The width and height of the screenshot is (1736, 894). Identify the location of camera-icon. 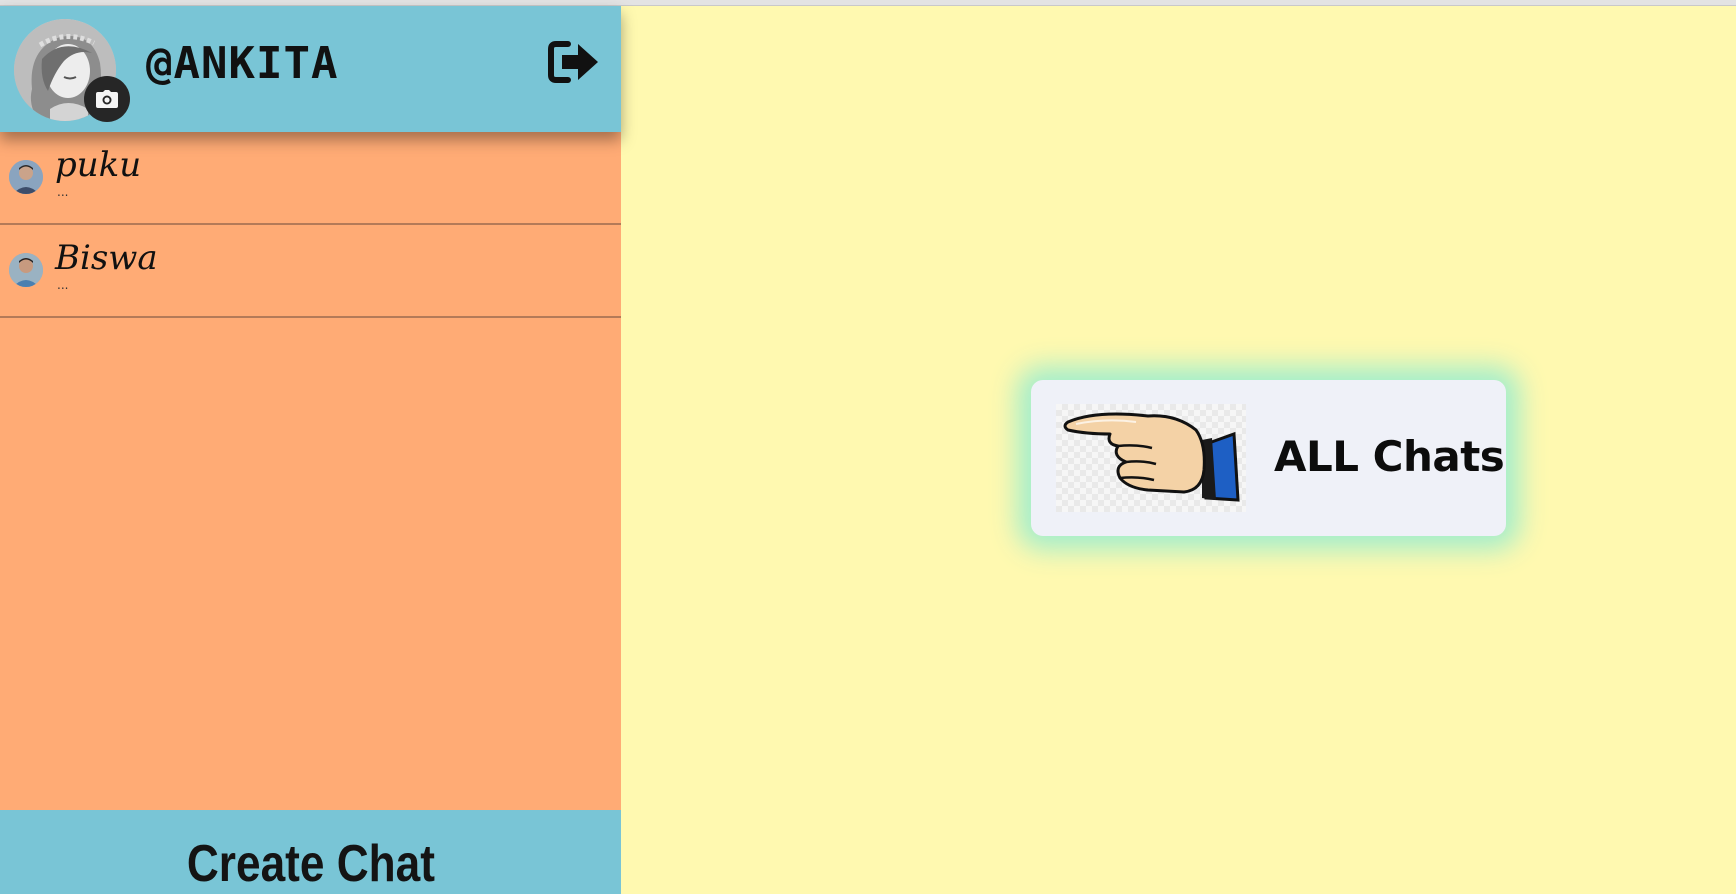
(107, 99).